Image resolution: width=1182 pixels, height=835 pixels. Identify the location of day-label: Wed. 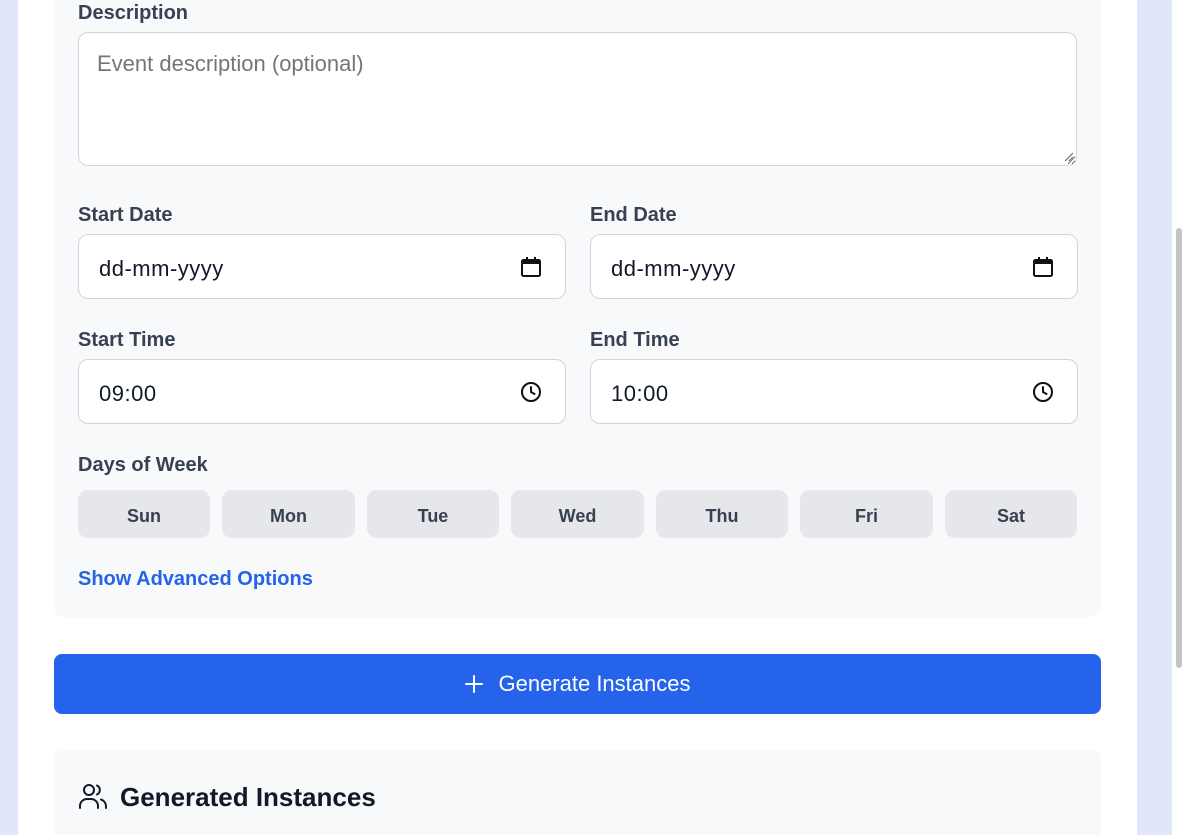
(577, 515).